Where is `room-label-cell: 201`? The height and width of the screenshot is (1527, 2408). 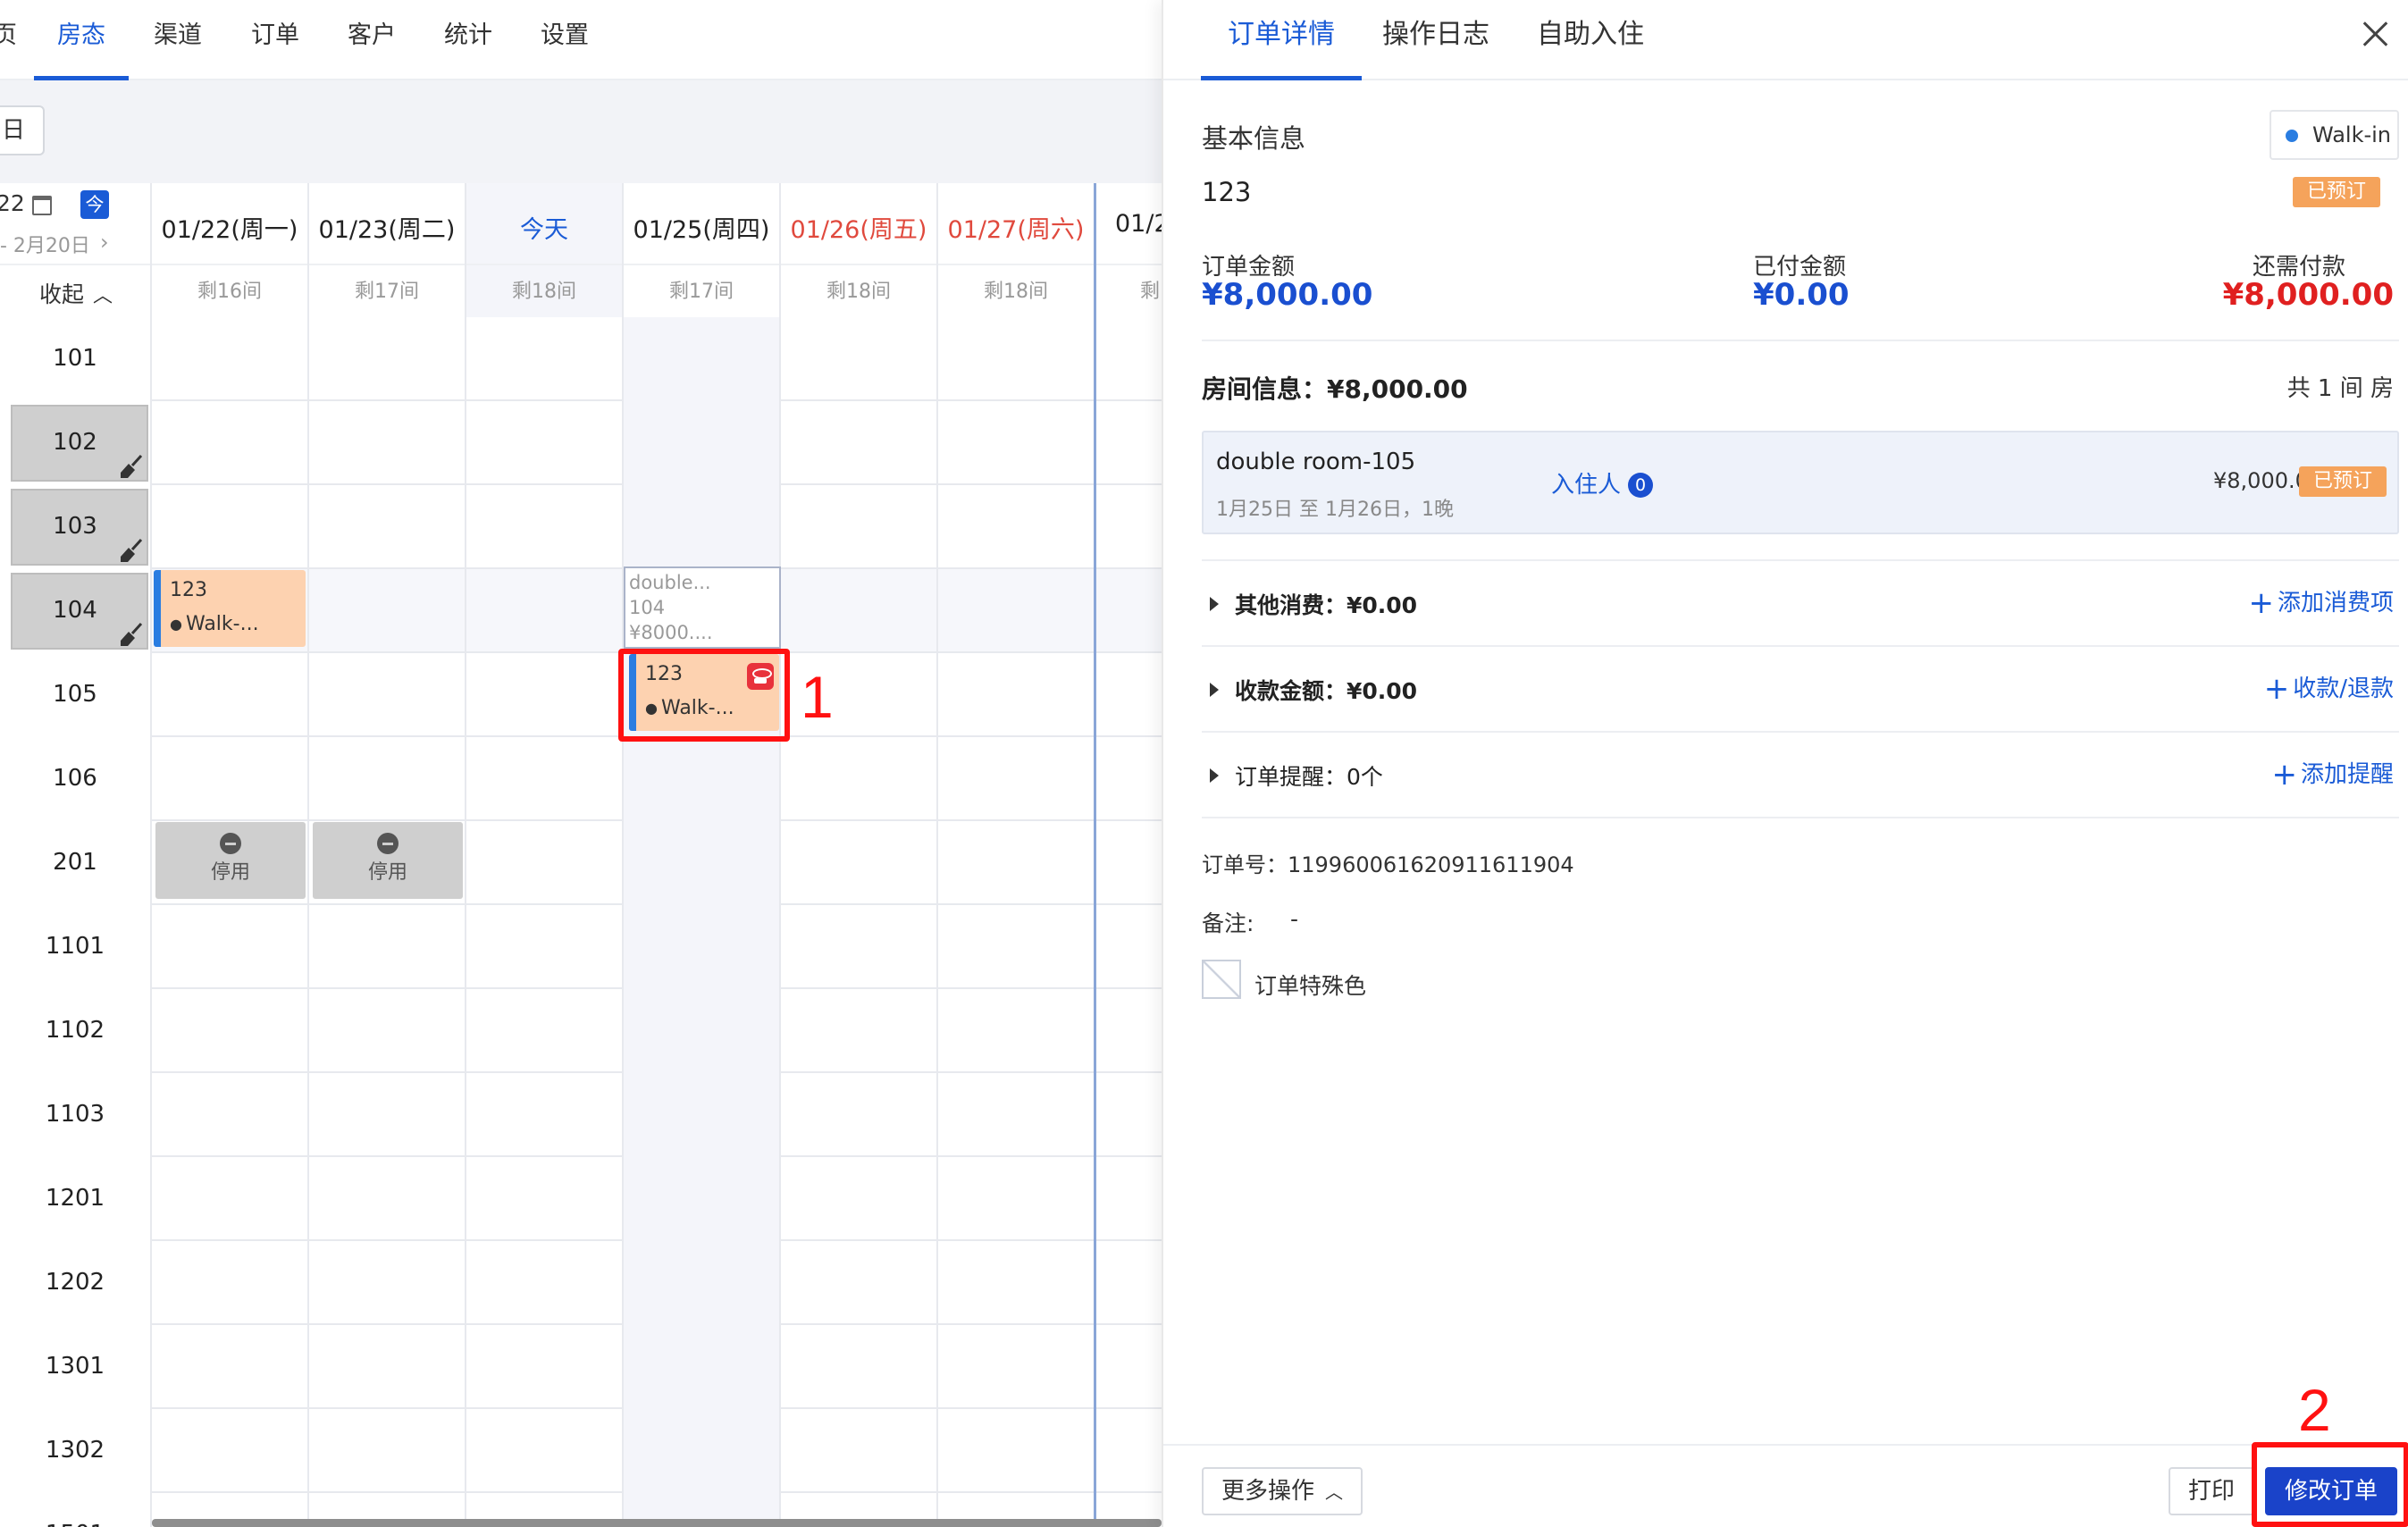
room-label-cell: 201 is located at coordinates (76, 863).